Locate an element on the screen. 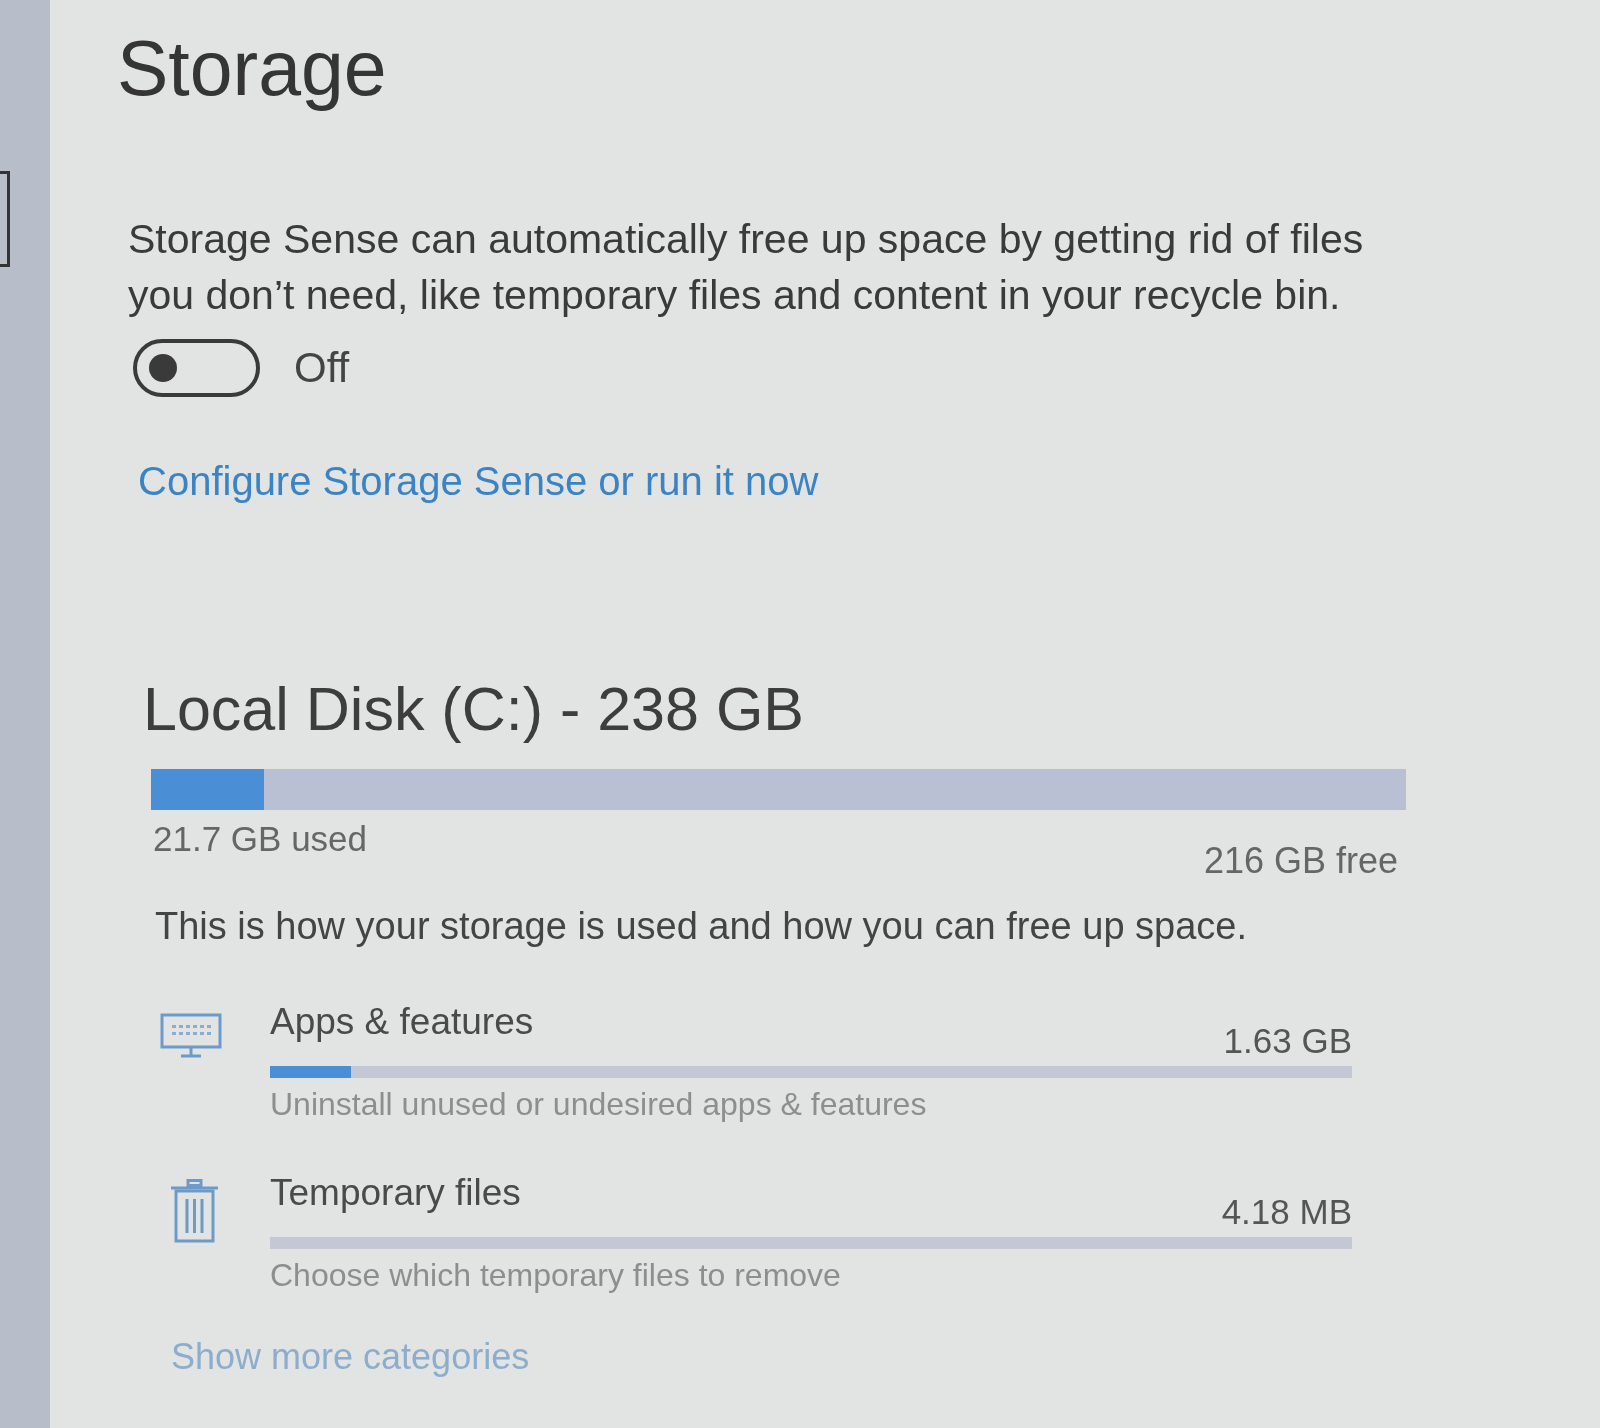 Image resolution: width=1600 pixels, height=1428 pixels. drive-title: Local Disk (C:) - 238 GB is located at coordinates (474, 709).